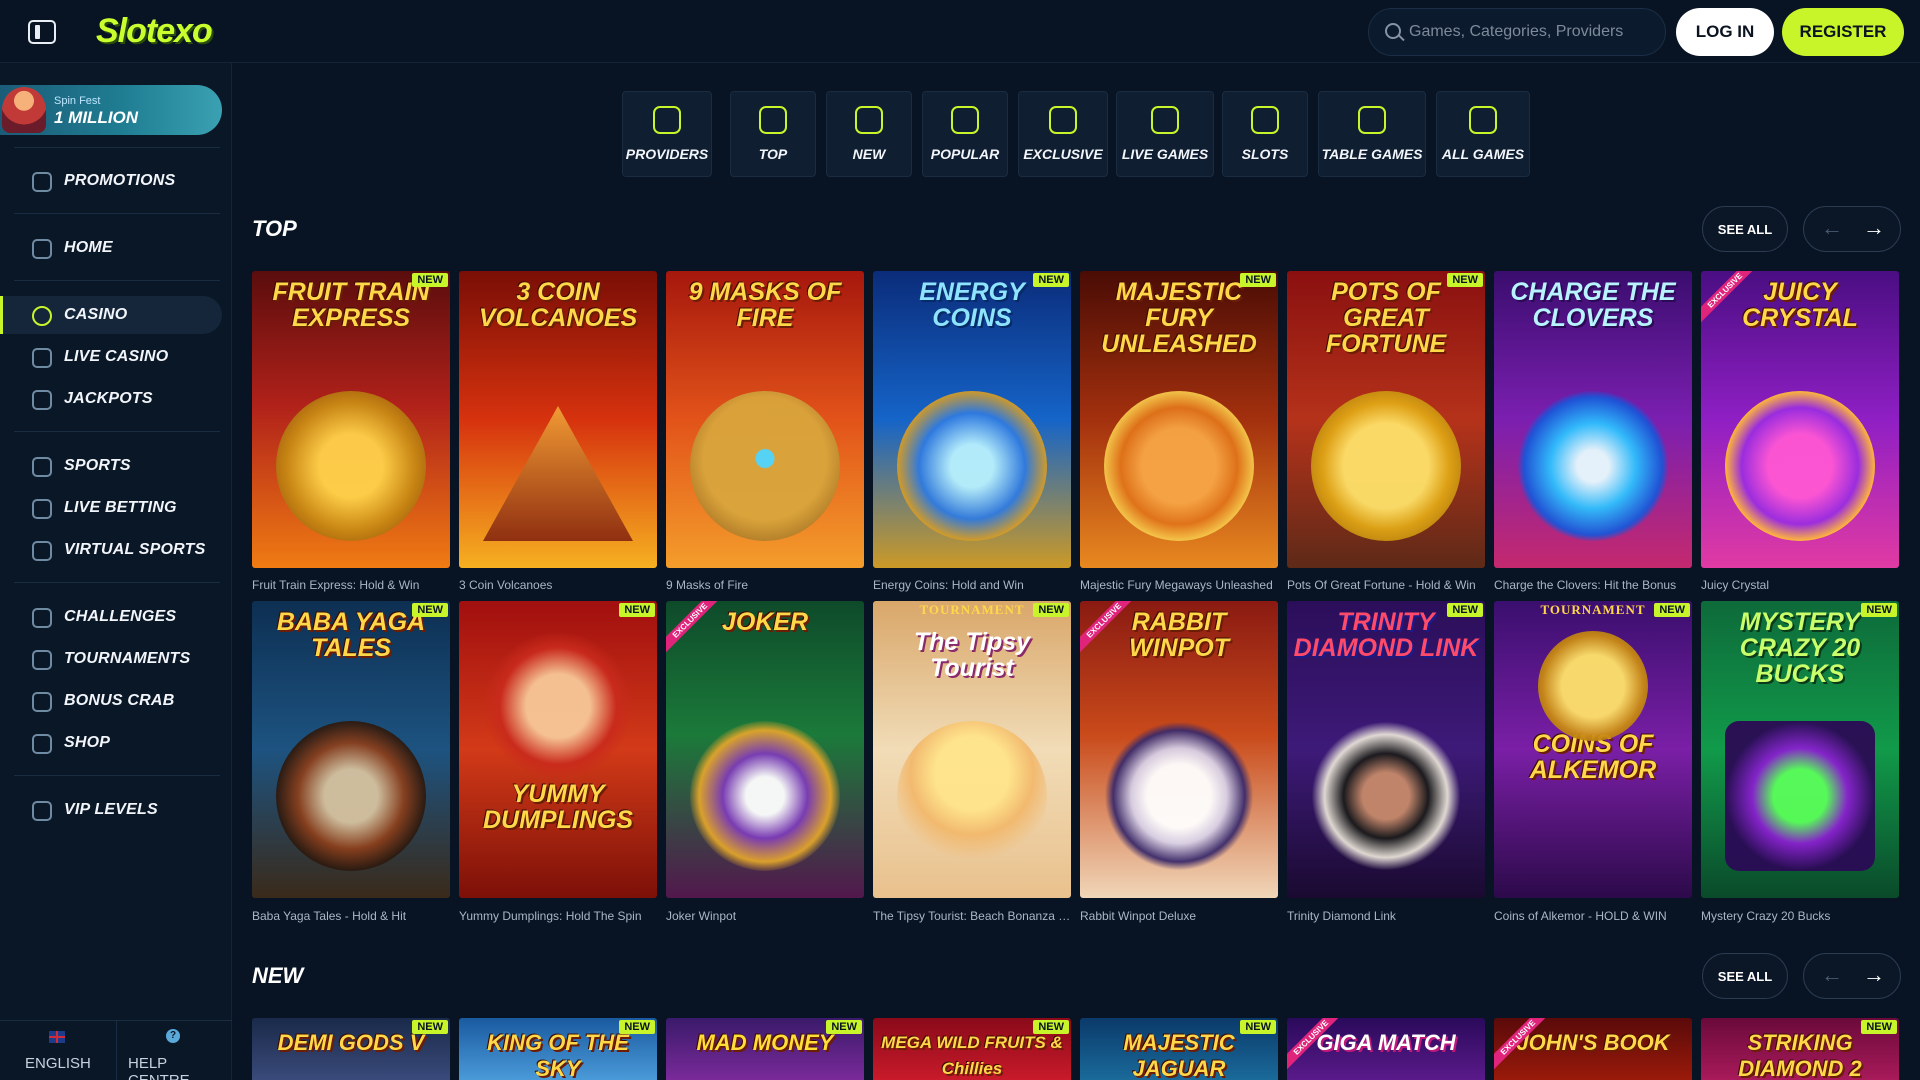  What do you see at coordinates (972, 749) in the screenshot?
I see `game-tile: TOURNAMENT The Tipsy Tourist NEW` at bounding box center [972, 749].